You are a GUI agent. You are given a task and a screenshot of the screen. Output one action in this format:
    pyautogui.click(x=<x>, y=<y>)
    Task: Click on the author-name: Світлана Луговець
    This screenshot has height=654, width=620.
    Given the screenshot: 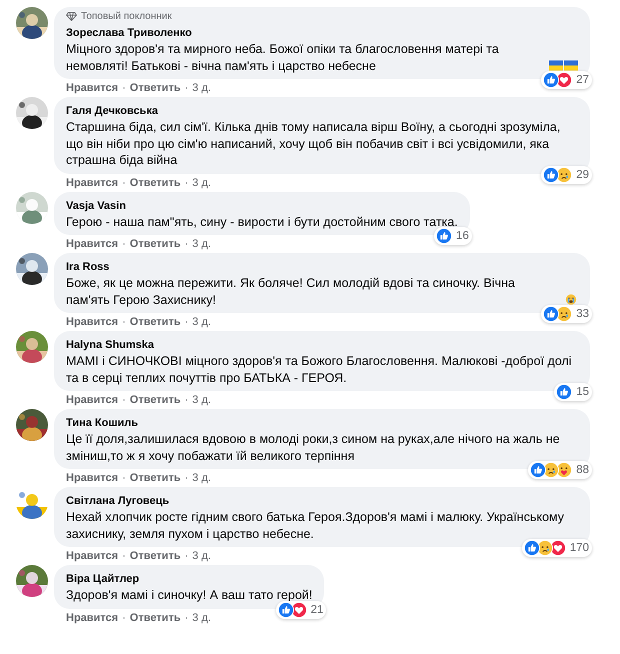 What is the action you would take?
    pyautogui.click(x=118, y=501)
    